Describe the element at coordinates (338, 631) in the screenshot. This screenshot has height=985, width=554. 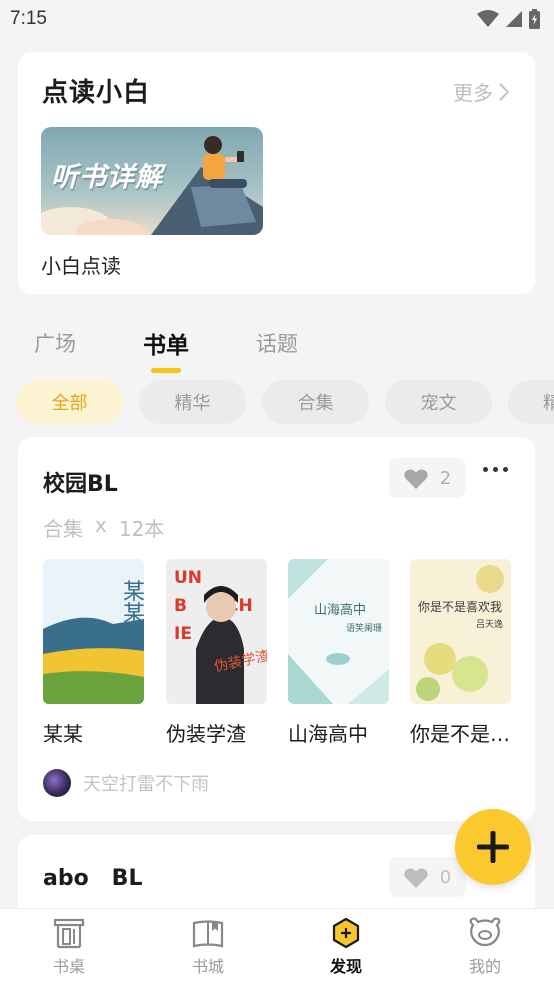
I see `book-cover: 山海高中 语笑阑珊` at that location.